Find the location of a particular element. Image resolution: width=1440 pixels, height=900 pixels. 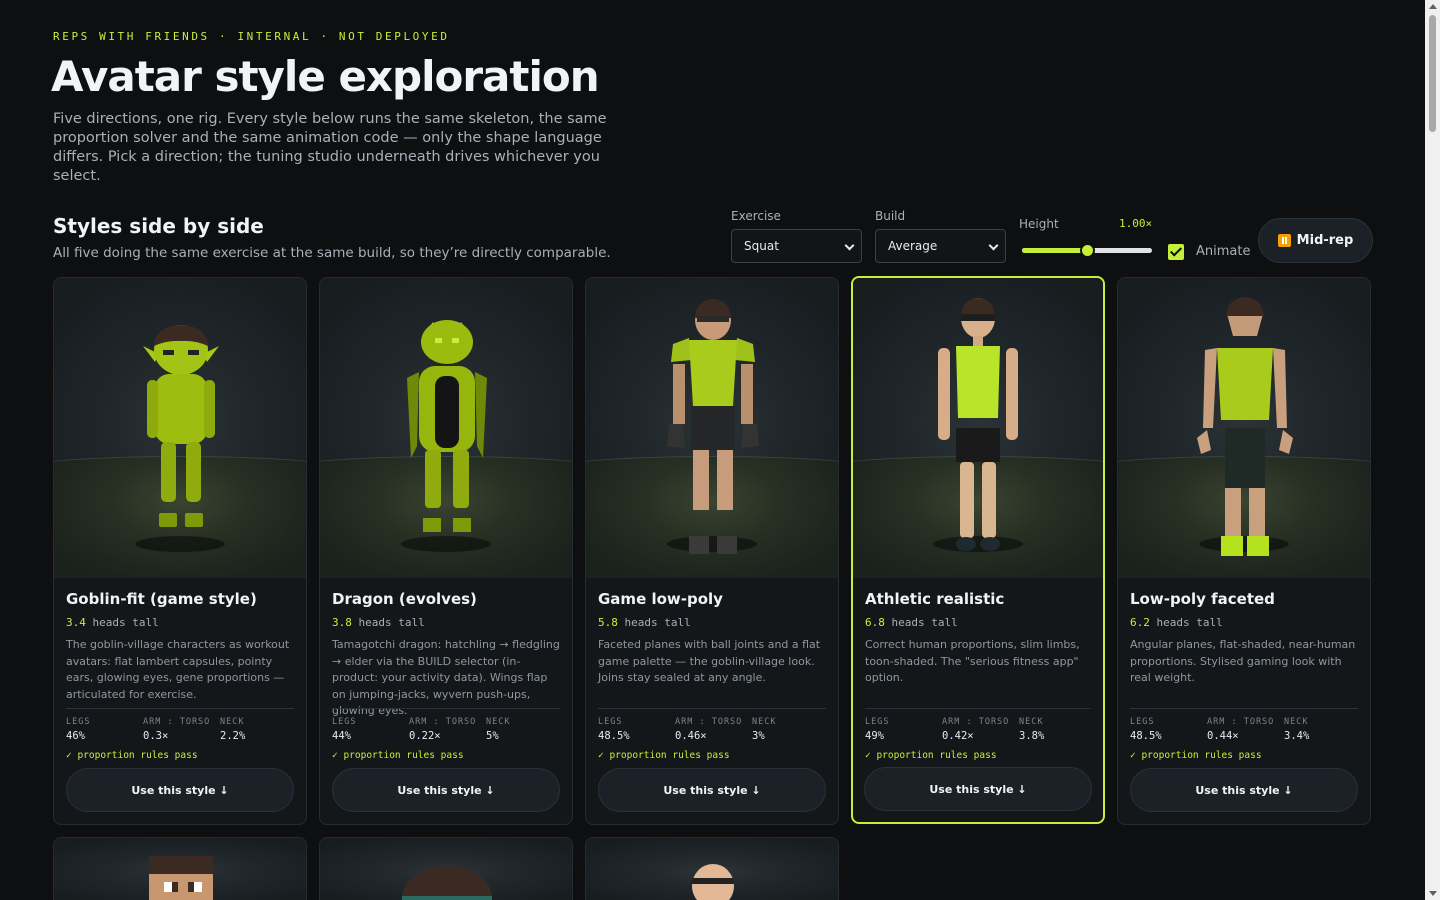

heads-tall: 6.2 heads tall is located at coordinates (1176, 622).